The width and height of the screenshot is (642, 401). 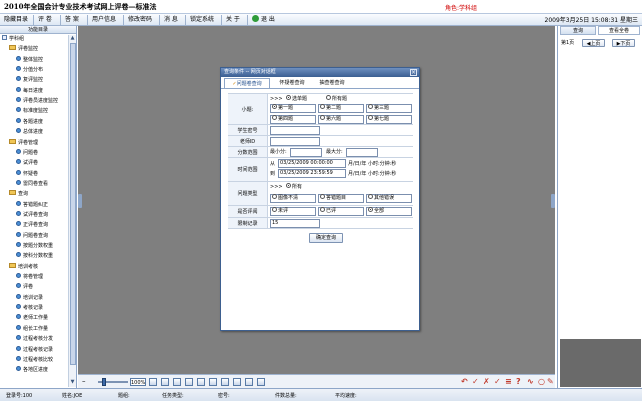 What do you see at coordinates (293, 108) in the screenshot?
I see `option-question-1: 第一题` at bounding box center [293, 108].